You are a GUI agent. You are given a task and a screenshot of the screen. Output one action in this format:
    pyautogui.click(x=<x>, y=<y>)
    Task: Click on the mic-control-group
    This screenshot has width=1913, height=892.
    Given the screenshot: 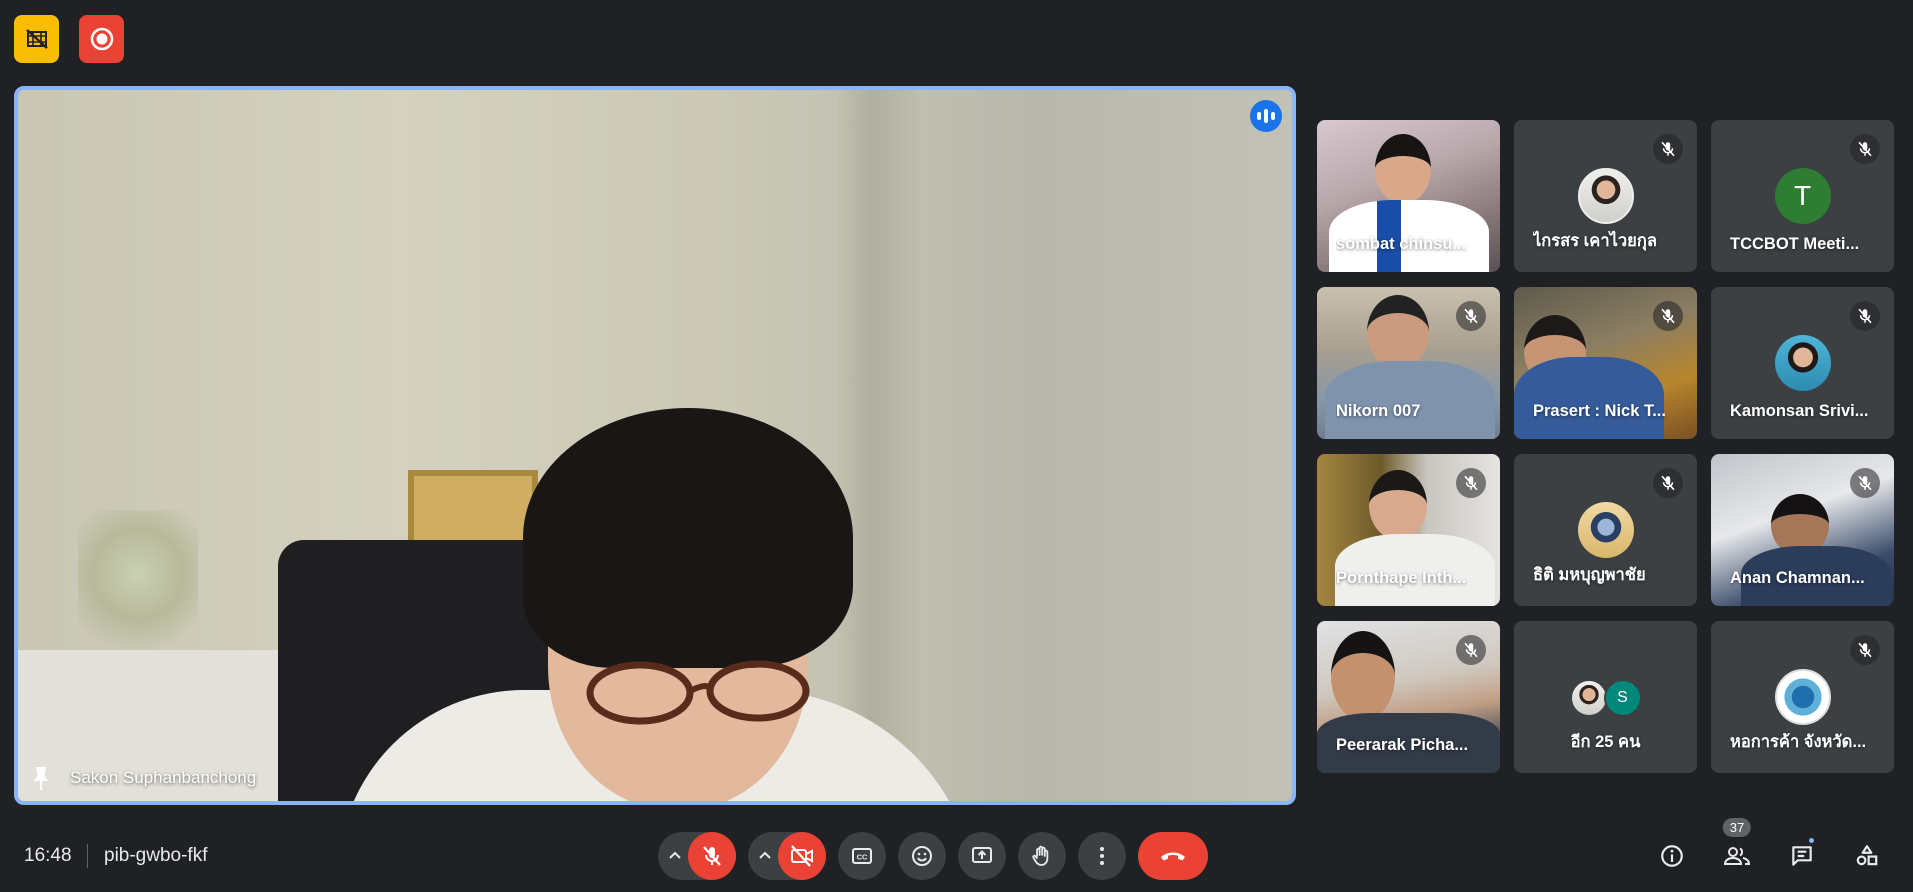 What is the action you would take?
    pyautogui.click(x=697, y=856)
    